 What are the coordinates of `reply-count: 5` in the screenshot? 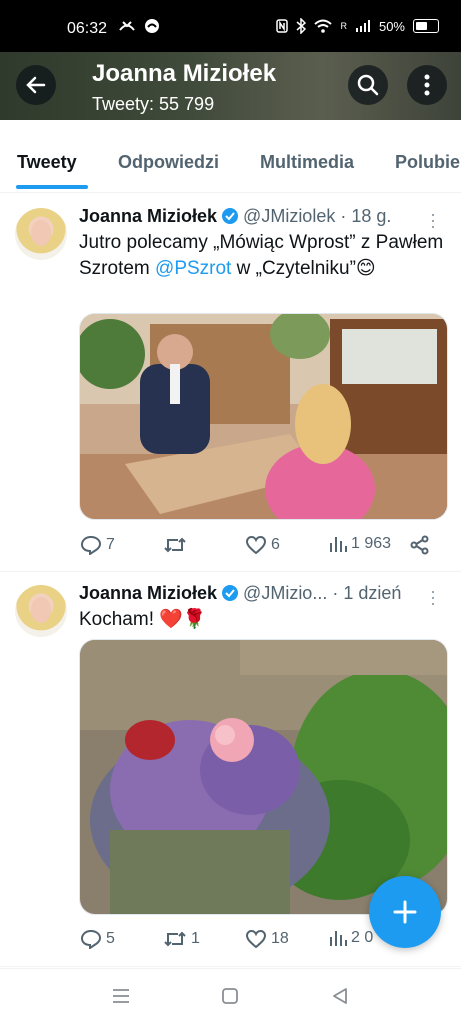 It's located at (110, 938).